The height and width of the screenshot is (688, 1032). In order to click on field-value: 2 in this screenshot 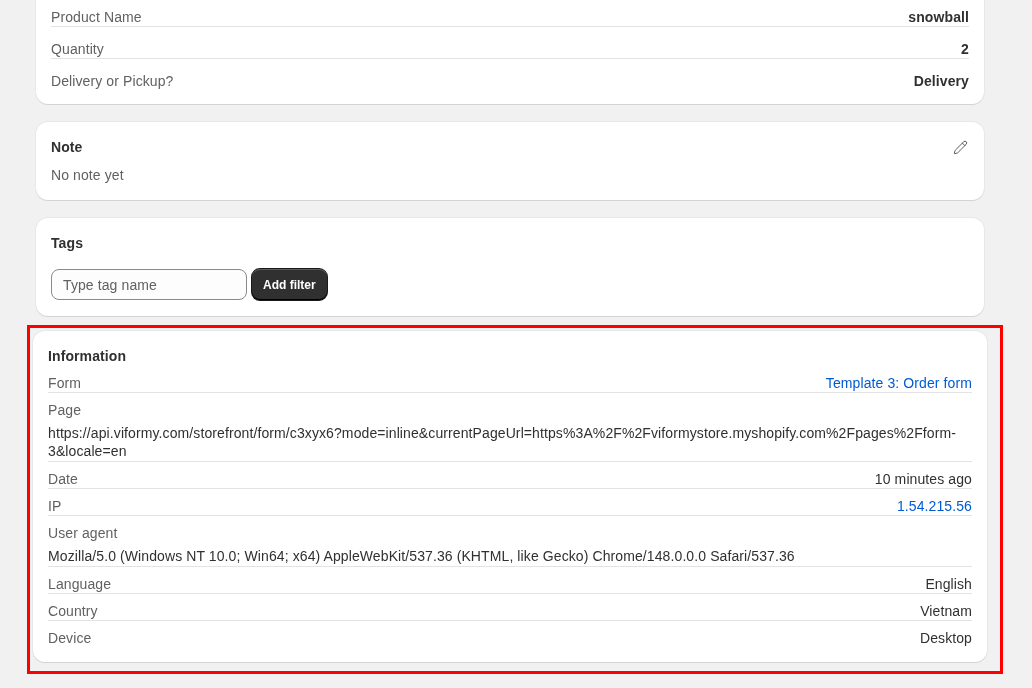, I will do `click(965, 49)`.